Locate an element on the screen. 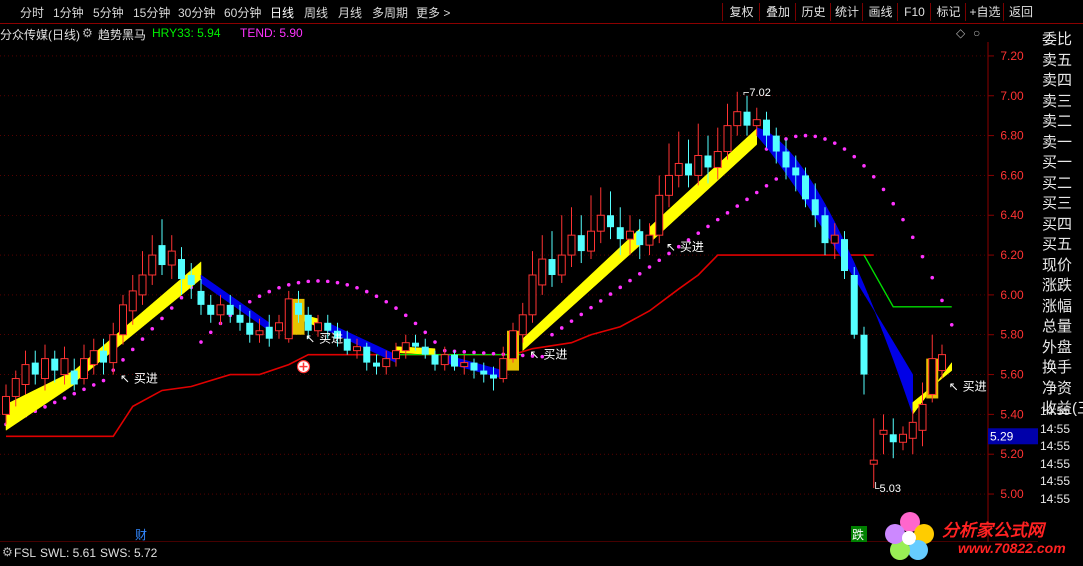 This screenshot has width=1083, height=566. watermark-url: www.70822.com is located at coordinates (1012, 548).